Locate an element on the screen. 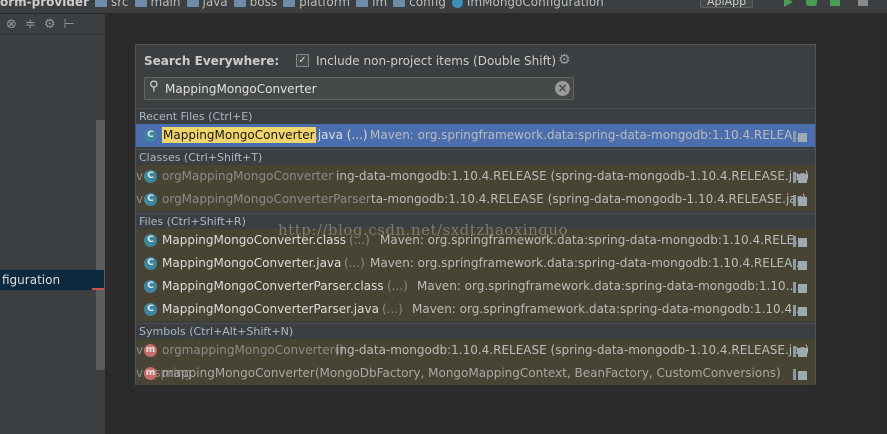  breadcrumb-label: main is located at coordinates (165, 4).